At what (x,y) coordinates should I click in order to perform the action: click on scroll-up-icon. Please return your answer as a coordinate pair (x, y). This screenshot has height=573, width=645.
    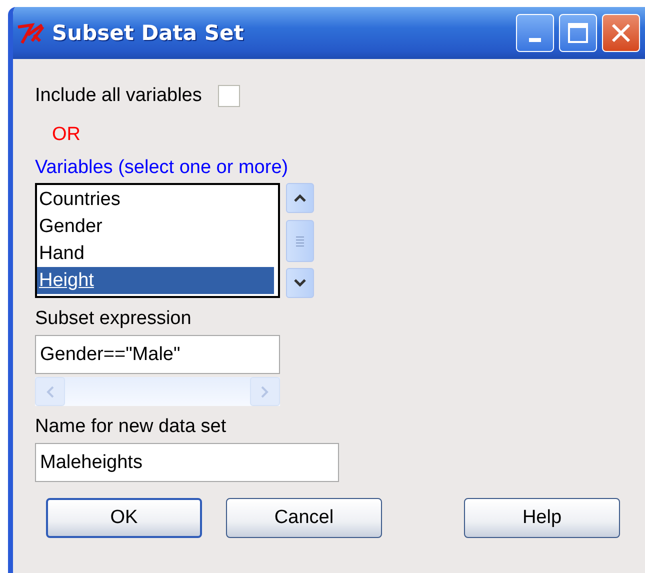
    Looking at the image, I should click on (300, 198).